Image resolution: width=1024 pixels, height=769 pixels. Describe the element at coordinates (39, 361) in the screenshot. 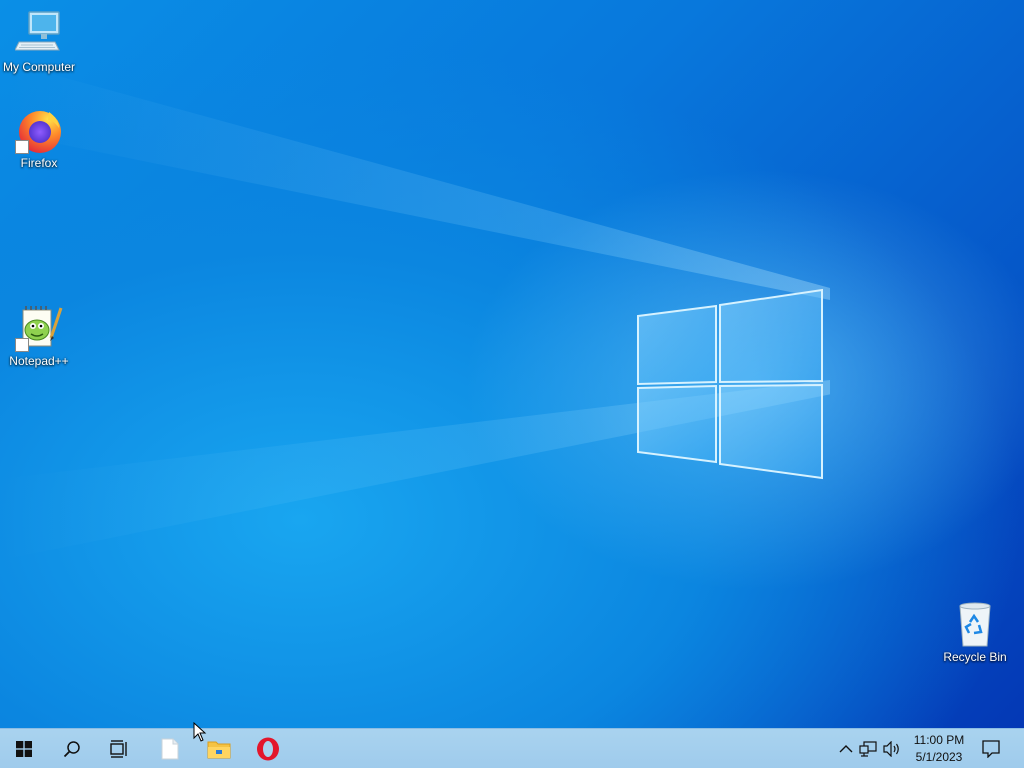

I see `desktop-icon-label: Notepad++` at that location.